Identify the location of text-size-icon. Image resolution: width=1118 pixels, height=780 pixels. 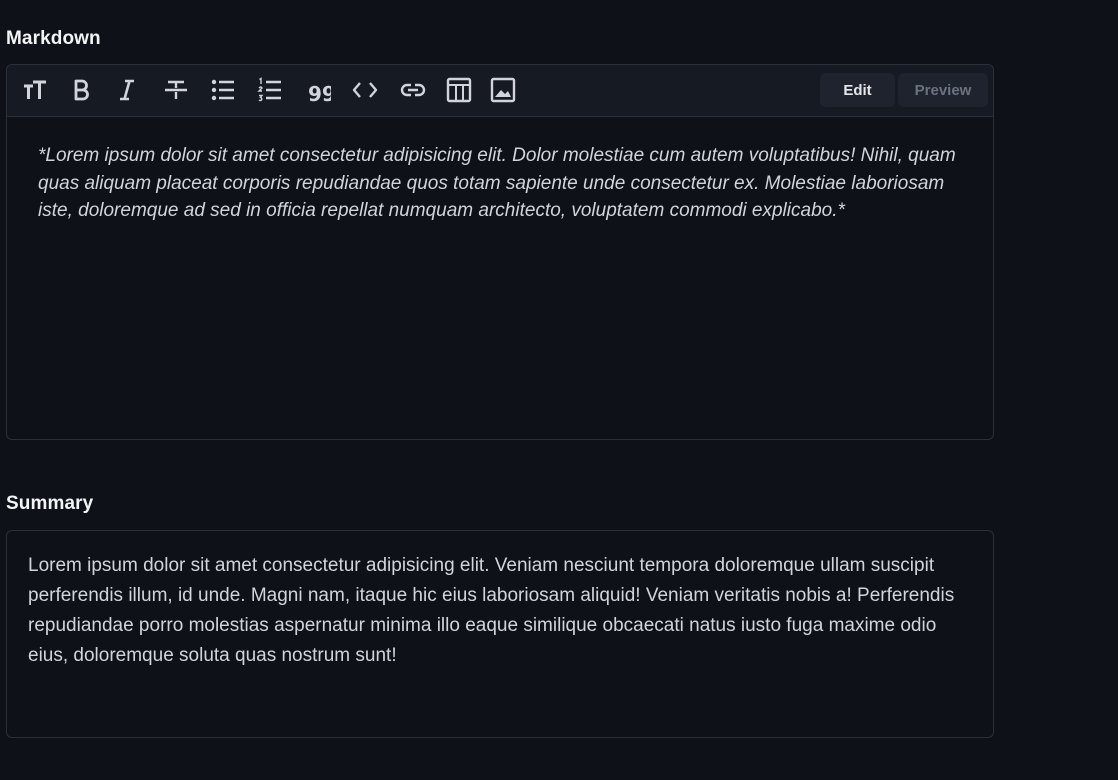
(35, 89).